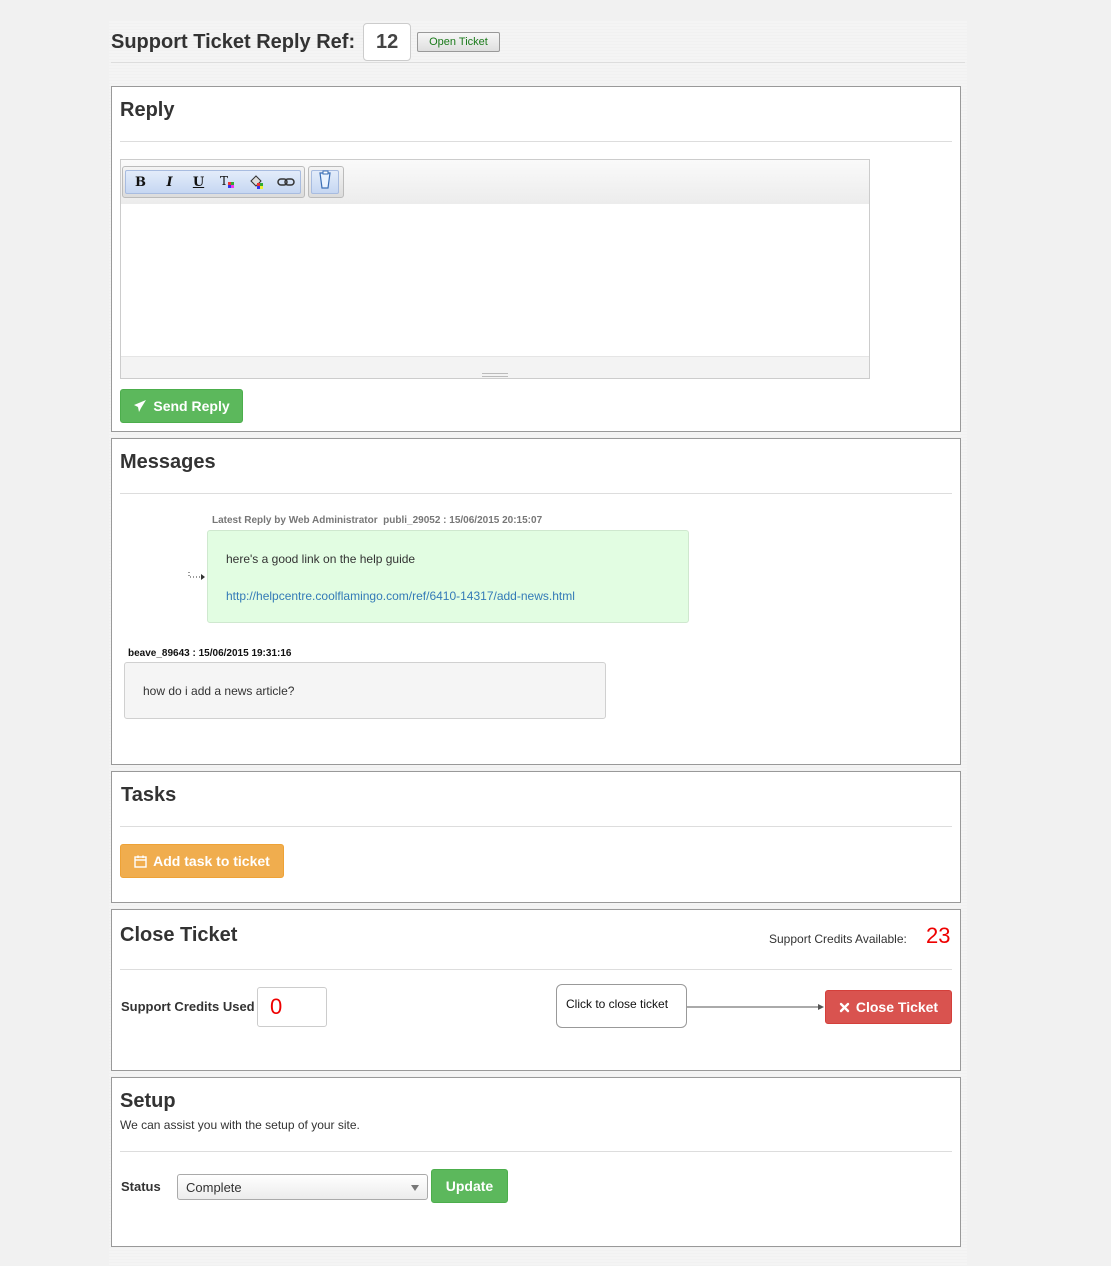 Image resolution: width=1111 pixels, height=1266 pixels. I want to click on add-task-label: Add task to ticket, so click(211, 861).